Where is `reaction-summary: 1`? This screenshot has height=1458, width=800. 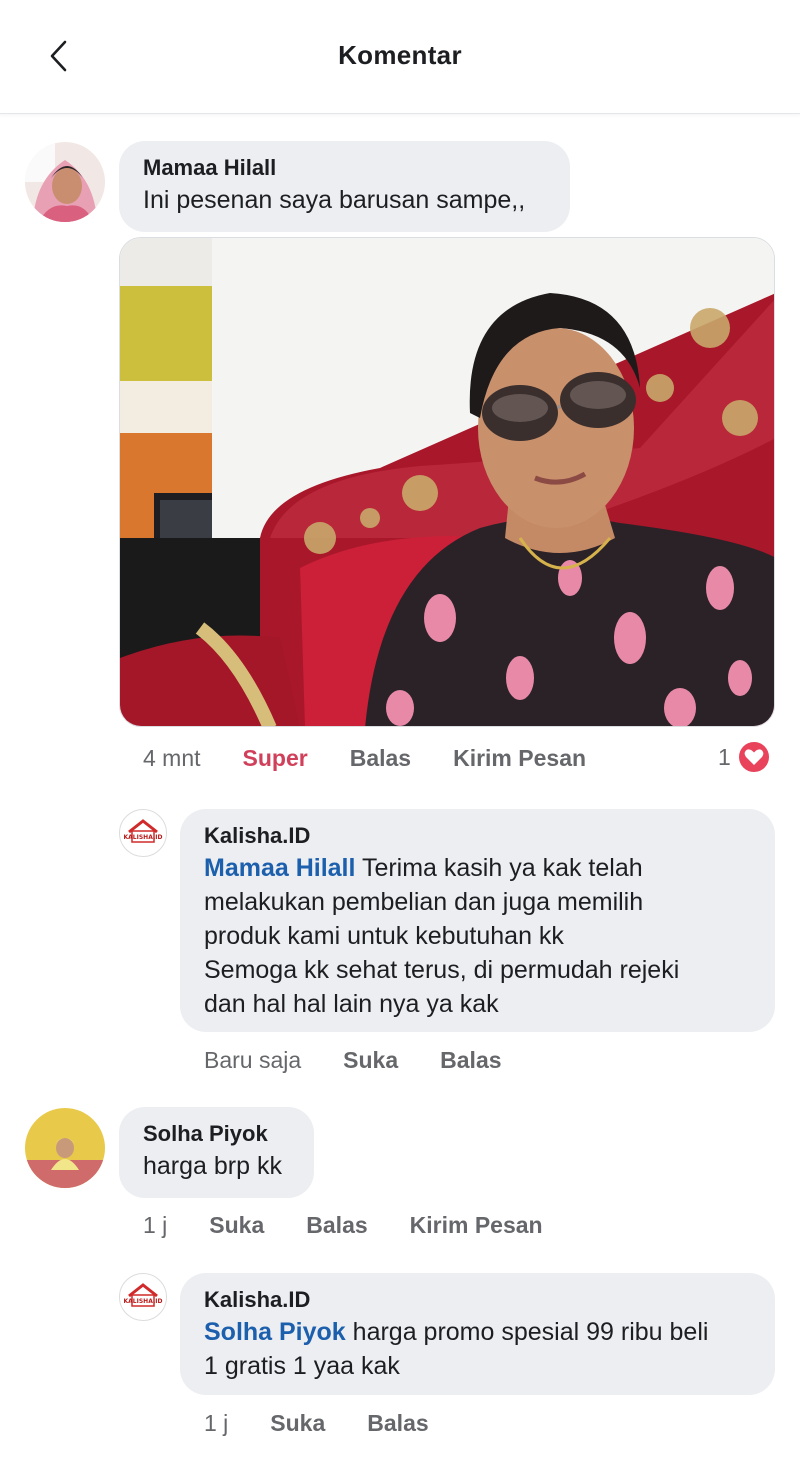 reaction-summary: 1 is located at coordinates (744, 757).